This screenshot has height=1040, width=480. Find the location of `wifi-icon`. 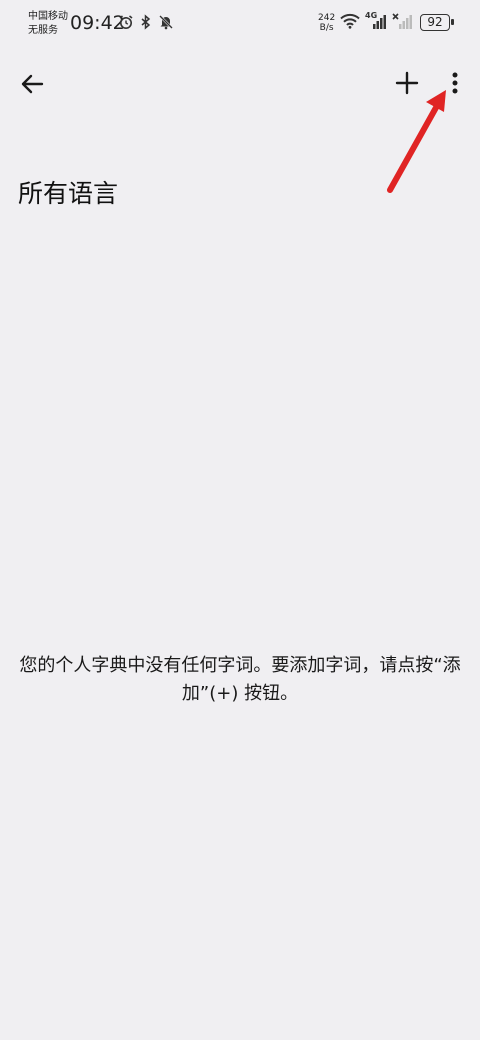

wifi-icon is located at coordinates (350, 21).